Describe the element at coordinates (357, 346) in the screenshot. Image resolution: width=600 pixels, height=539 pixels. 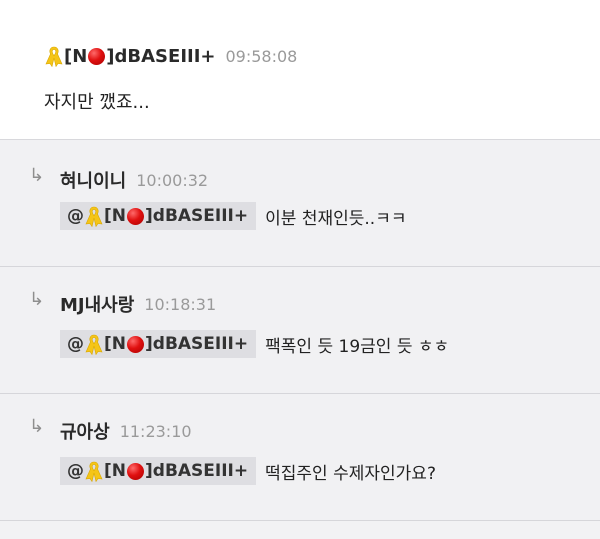
I see `reply-text: 팩폭인 듯 19금인 듯 ㅎㅎ` at that location.